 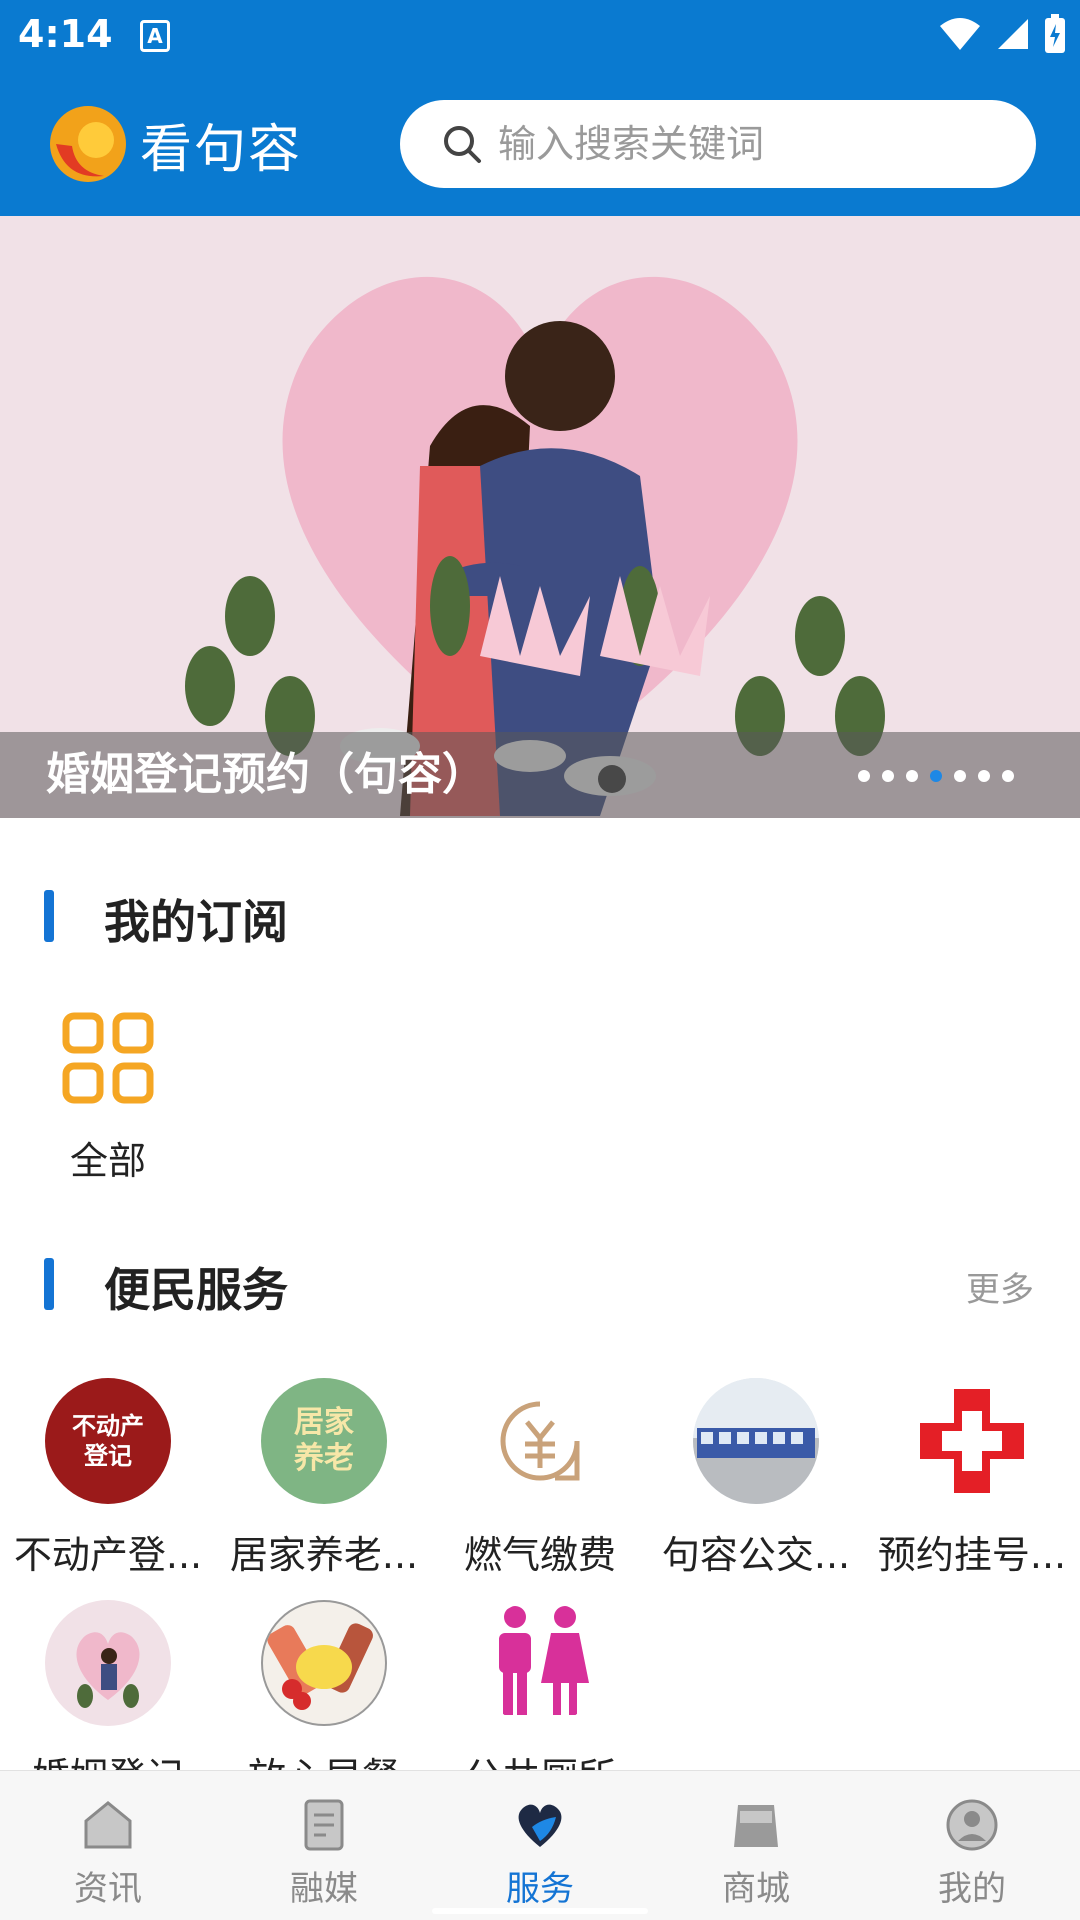 I want to click on status-time: 4:14, so click(x=65, y=34).